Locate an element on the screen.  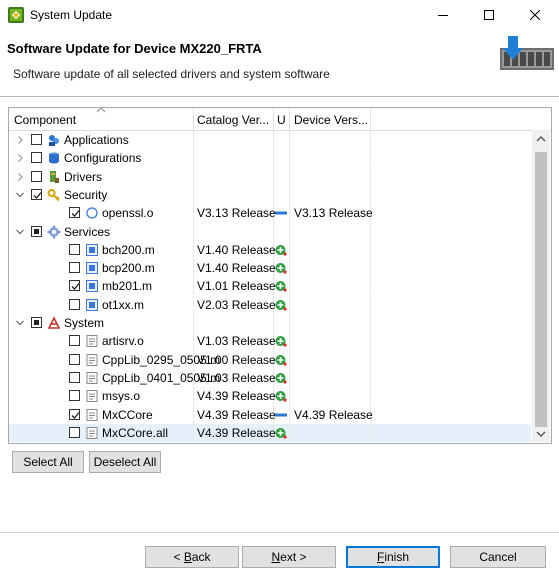
tree-group-row: Configurations is located at coordinates (270, 158).